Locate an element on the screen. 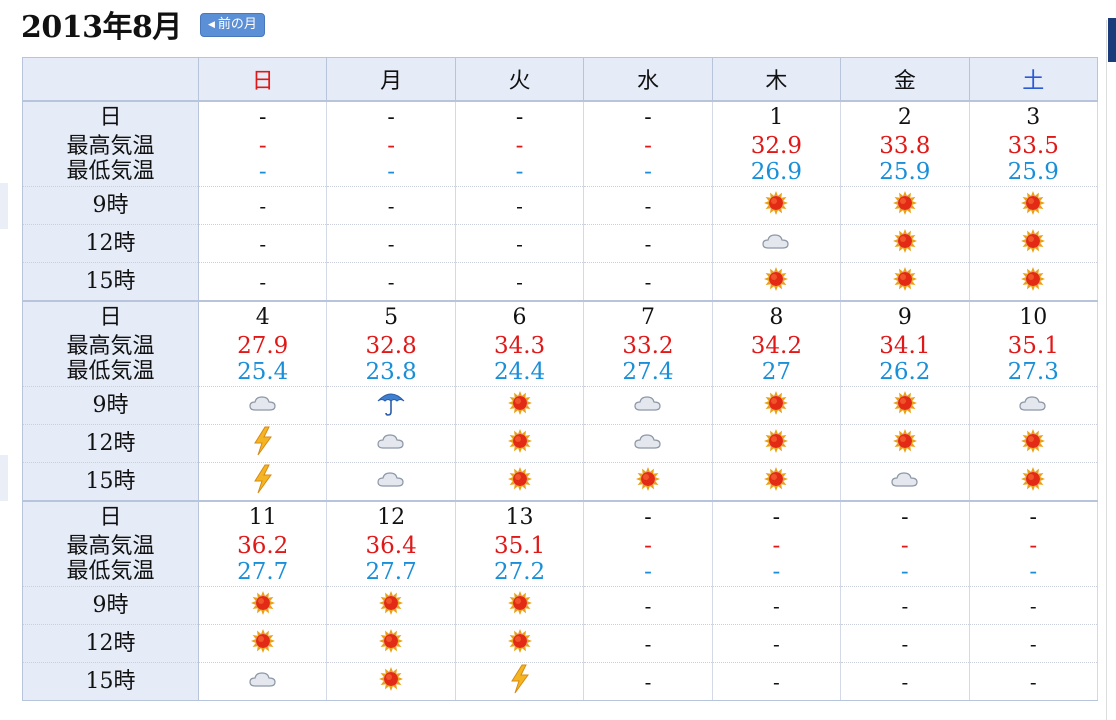  row-label-date: 日 is located at coordinates (110, 116).